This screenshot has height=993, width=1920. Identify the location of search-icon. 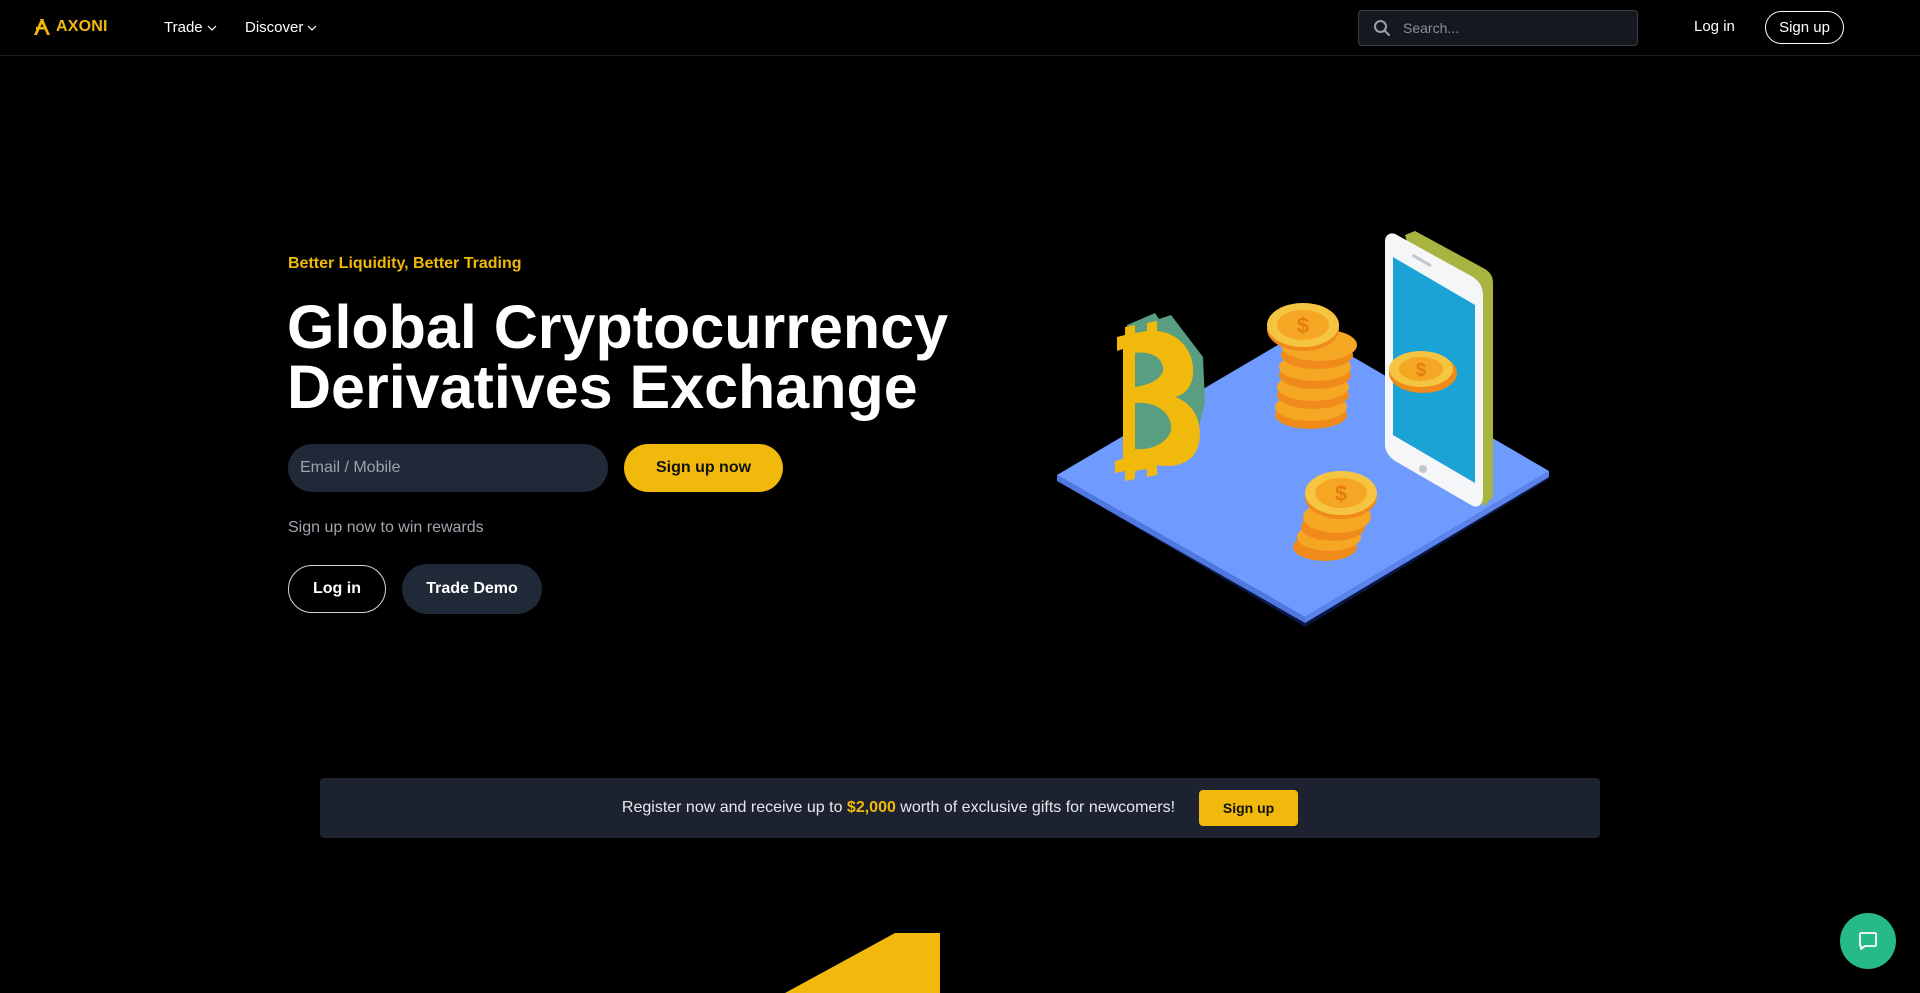
(1382, 28).